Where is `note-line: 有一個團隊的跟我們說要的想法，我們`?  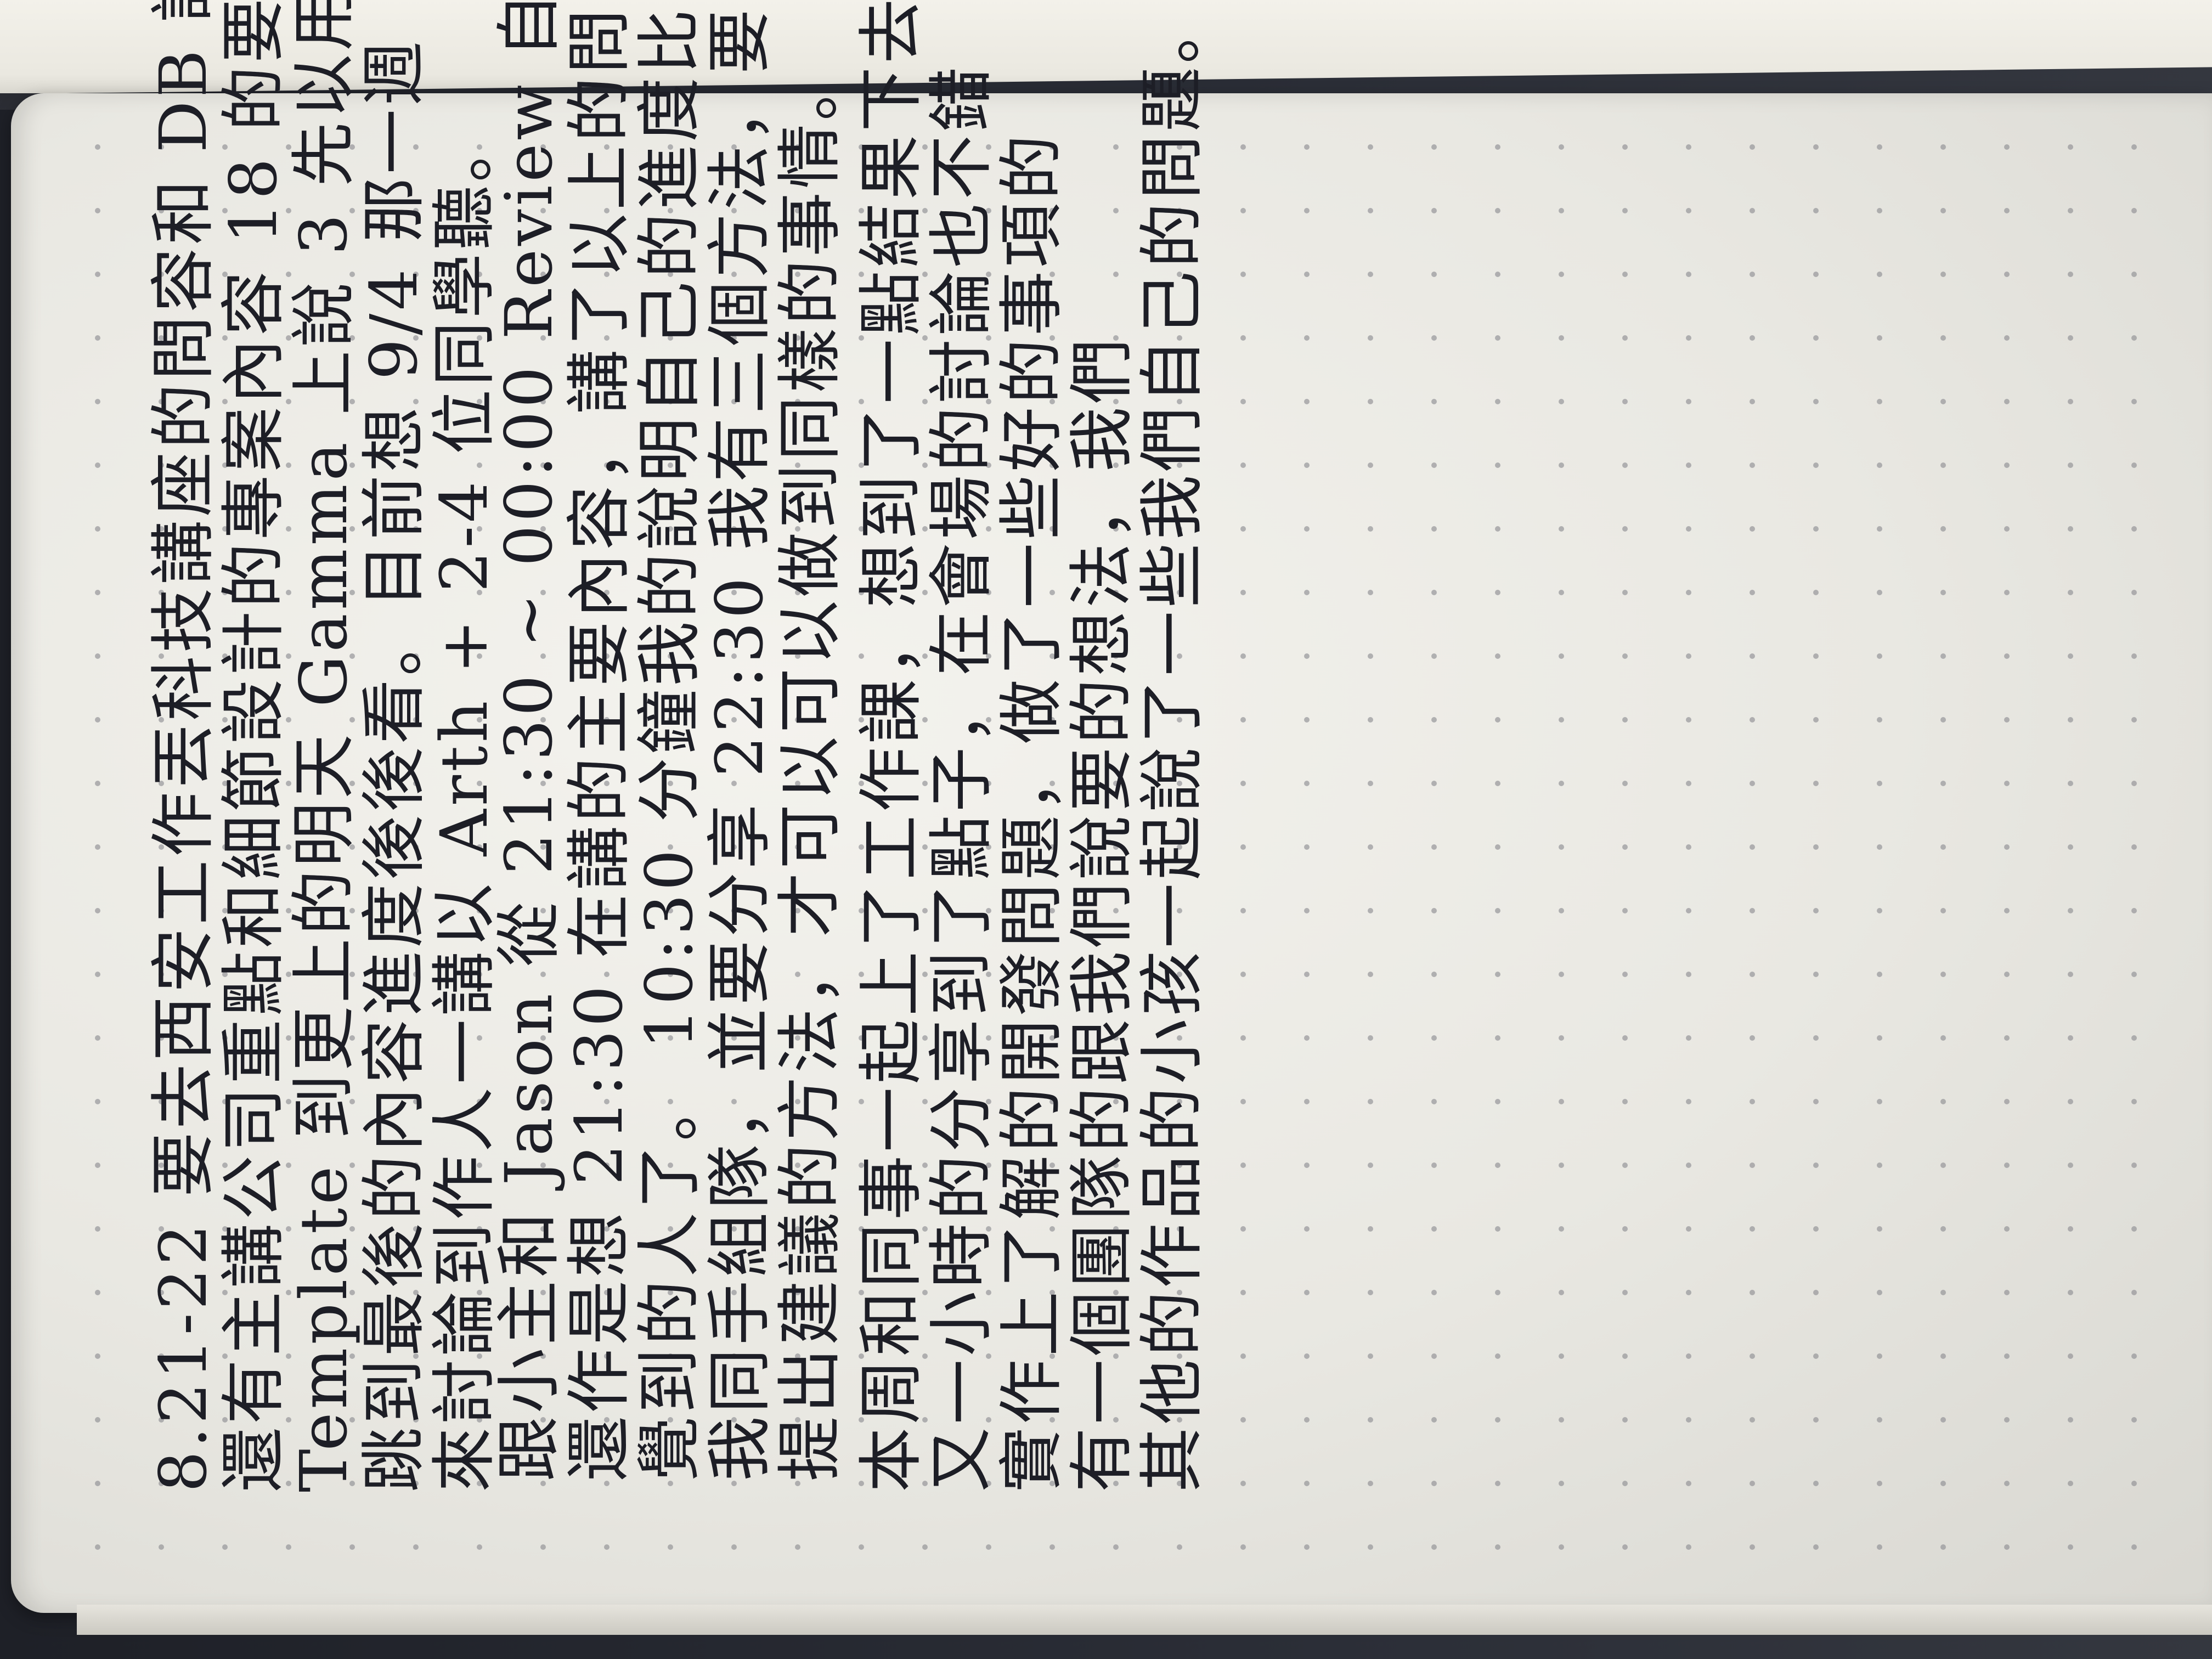
note-line: 有一個團隊的跟我們說要的想法，我們 is located at coordinates (1101, 914).